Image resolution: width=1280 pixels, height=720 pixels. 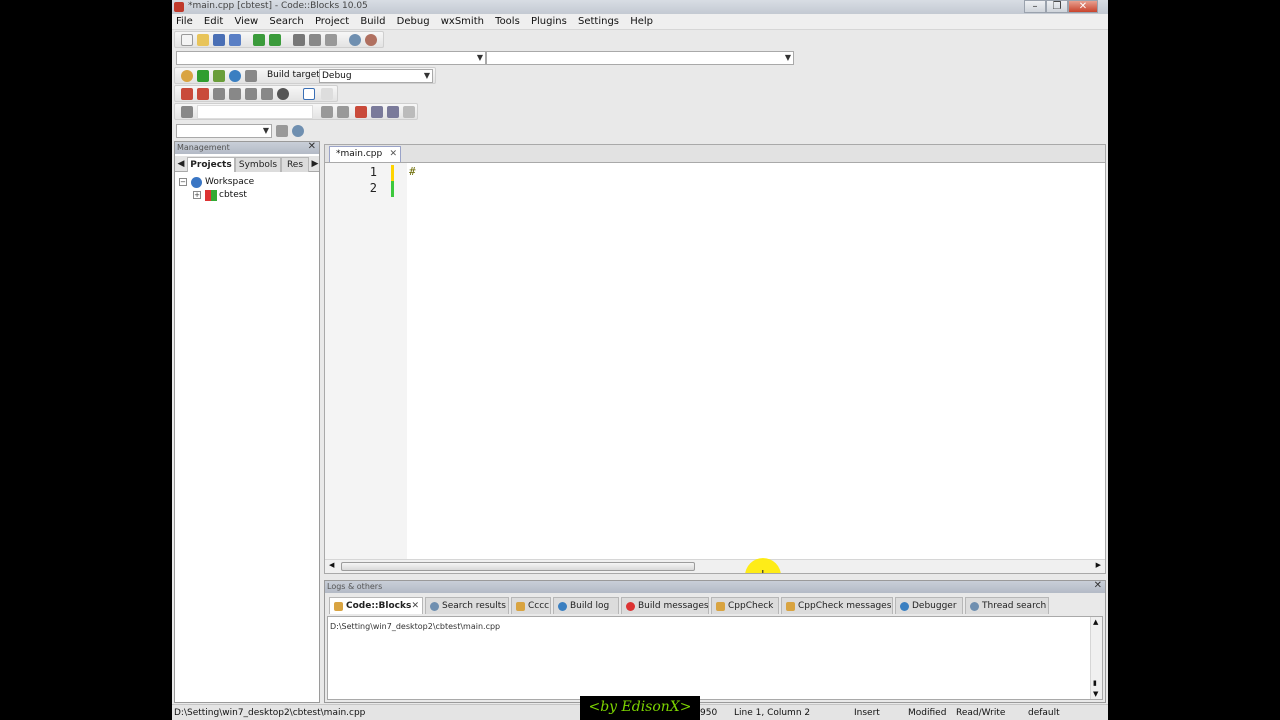 What do you see at coordinates (549, 20) in the screenshot?
I see `menu-plugins: Plugins` at bounding box center [549, 20].